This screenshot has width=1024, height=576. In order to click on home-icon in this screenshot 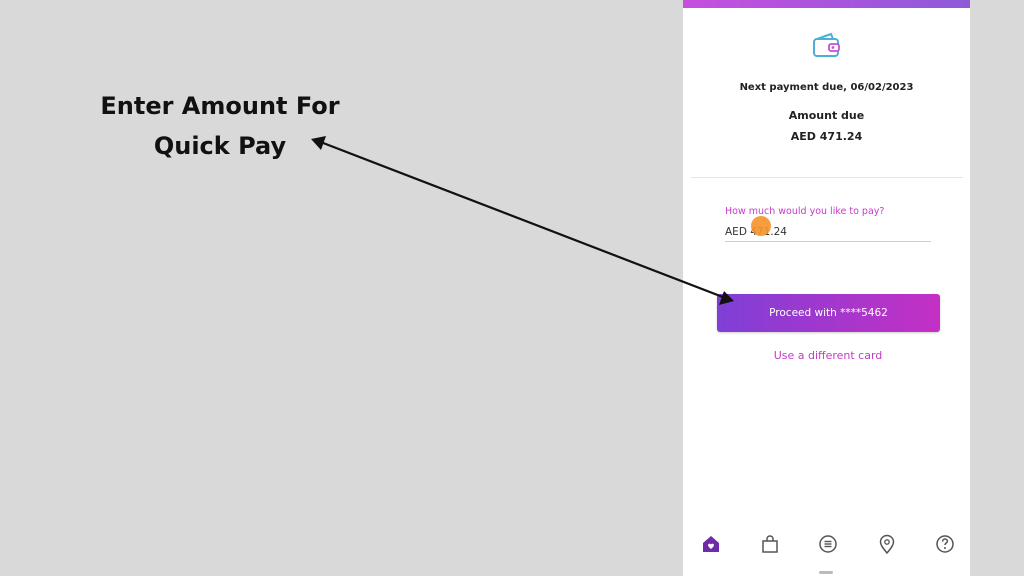, I will do `click(711, 544)`.